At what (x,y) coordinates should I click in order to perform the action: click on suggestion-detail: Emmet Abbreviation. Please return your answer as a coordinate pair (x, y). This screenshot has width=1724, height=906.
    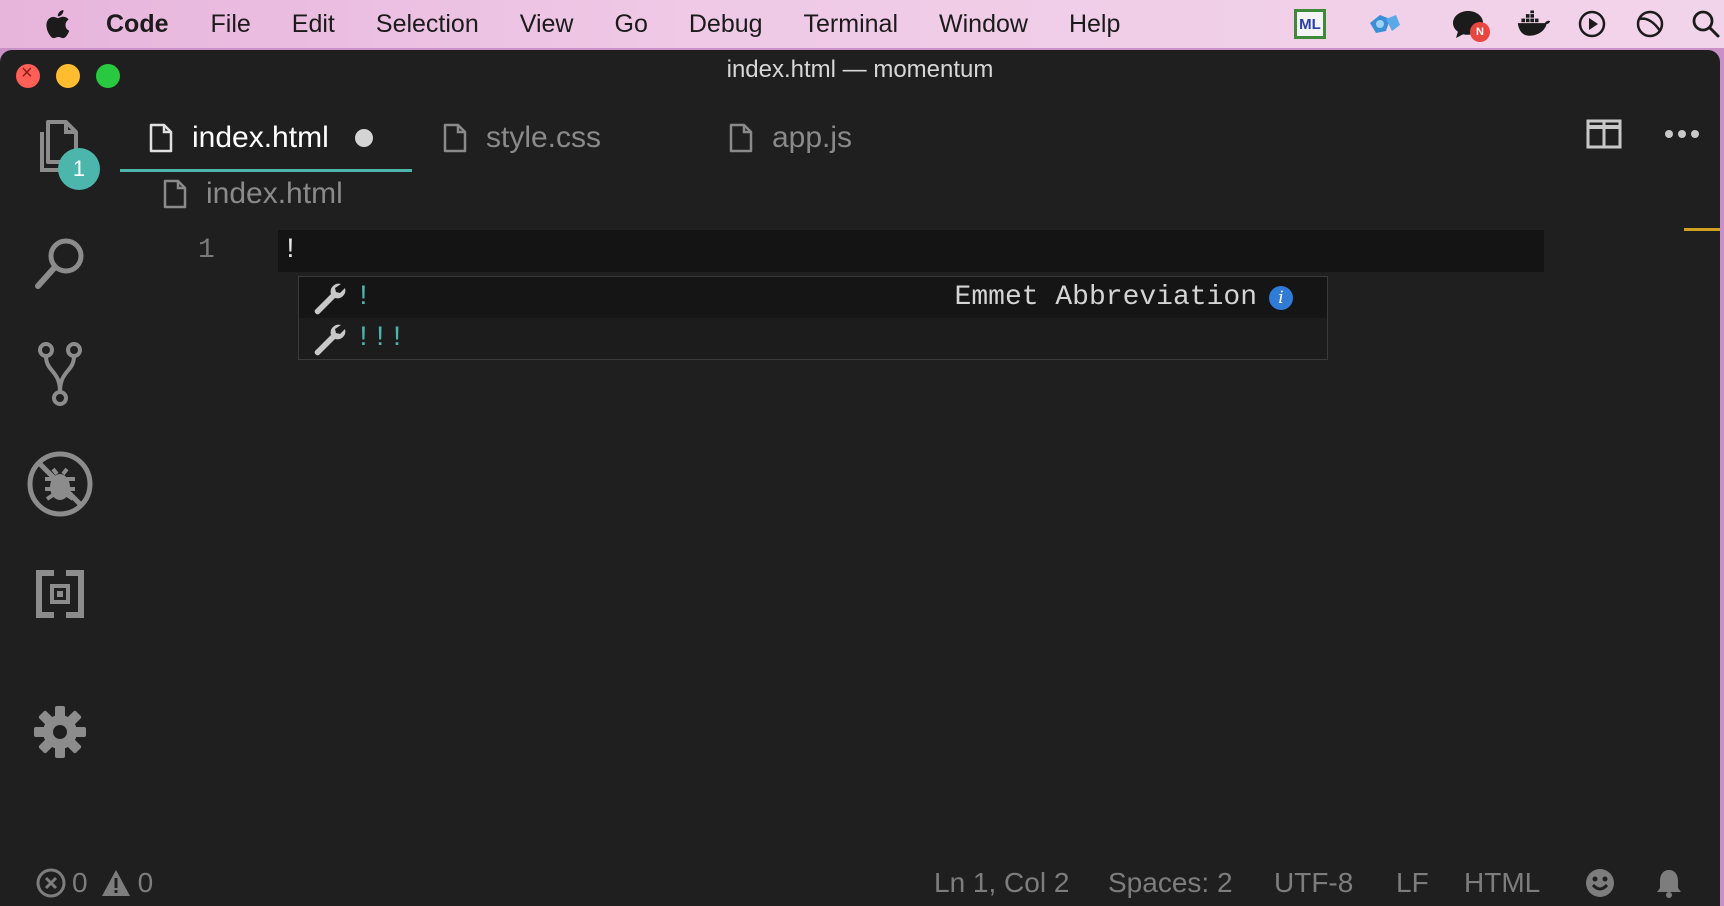
    Looking at the image, I should click on (1105, 297).